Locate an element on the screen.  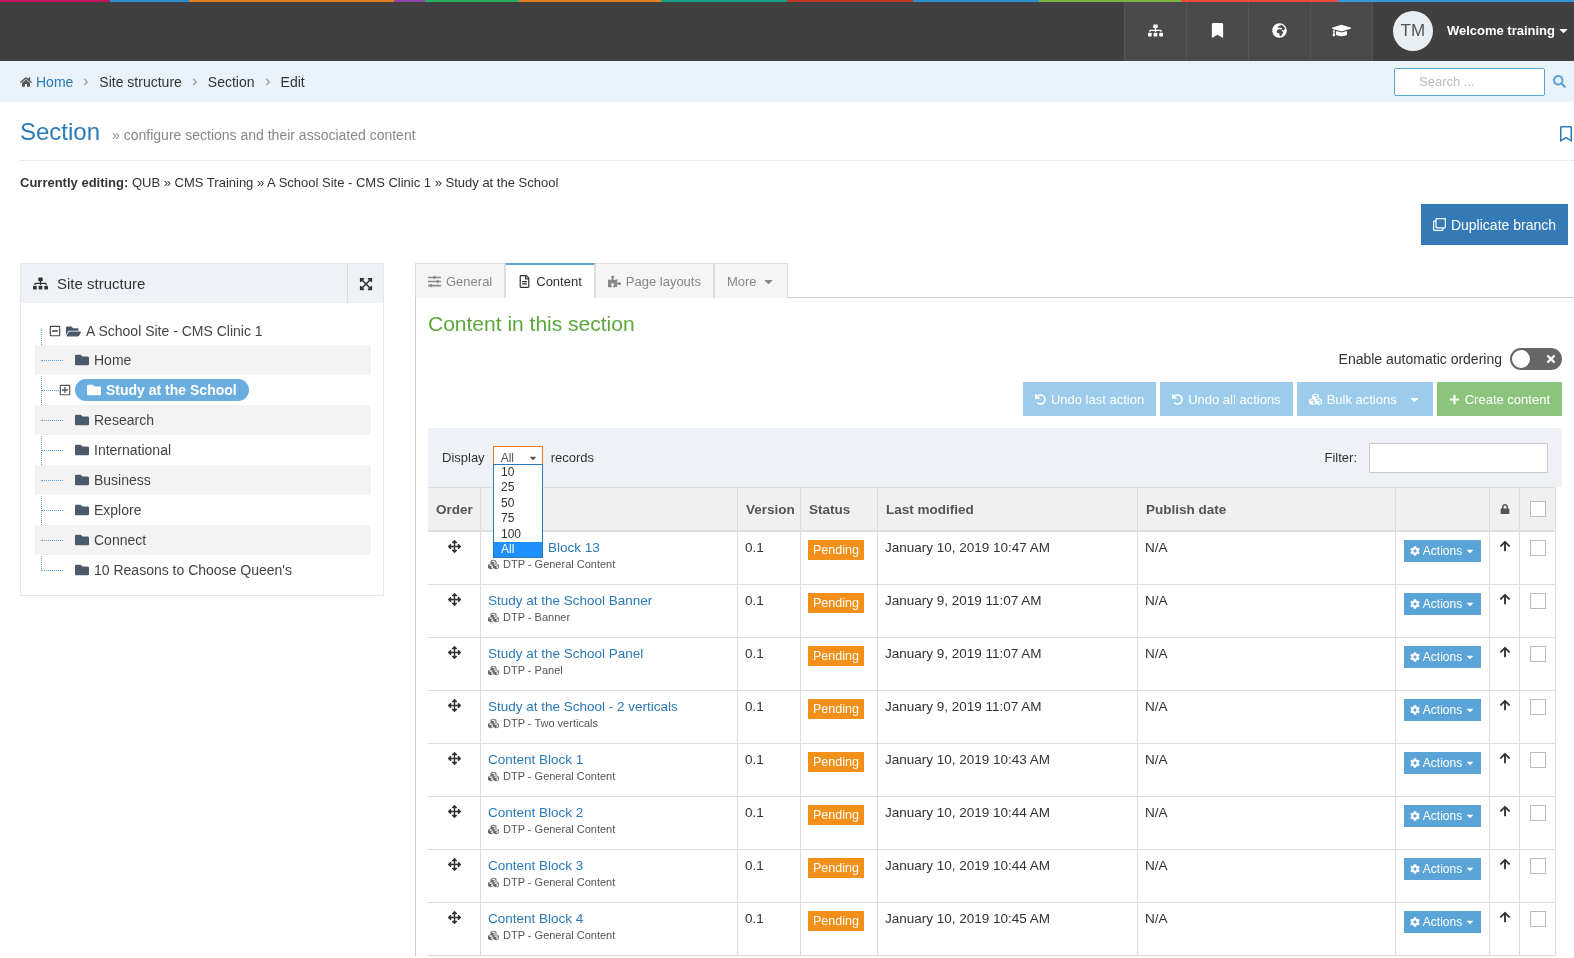
section-heading: Content in this section is located at coordinates (532, 324).